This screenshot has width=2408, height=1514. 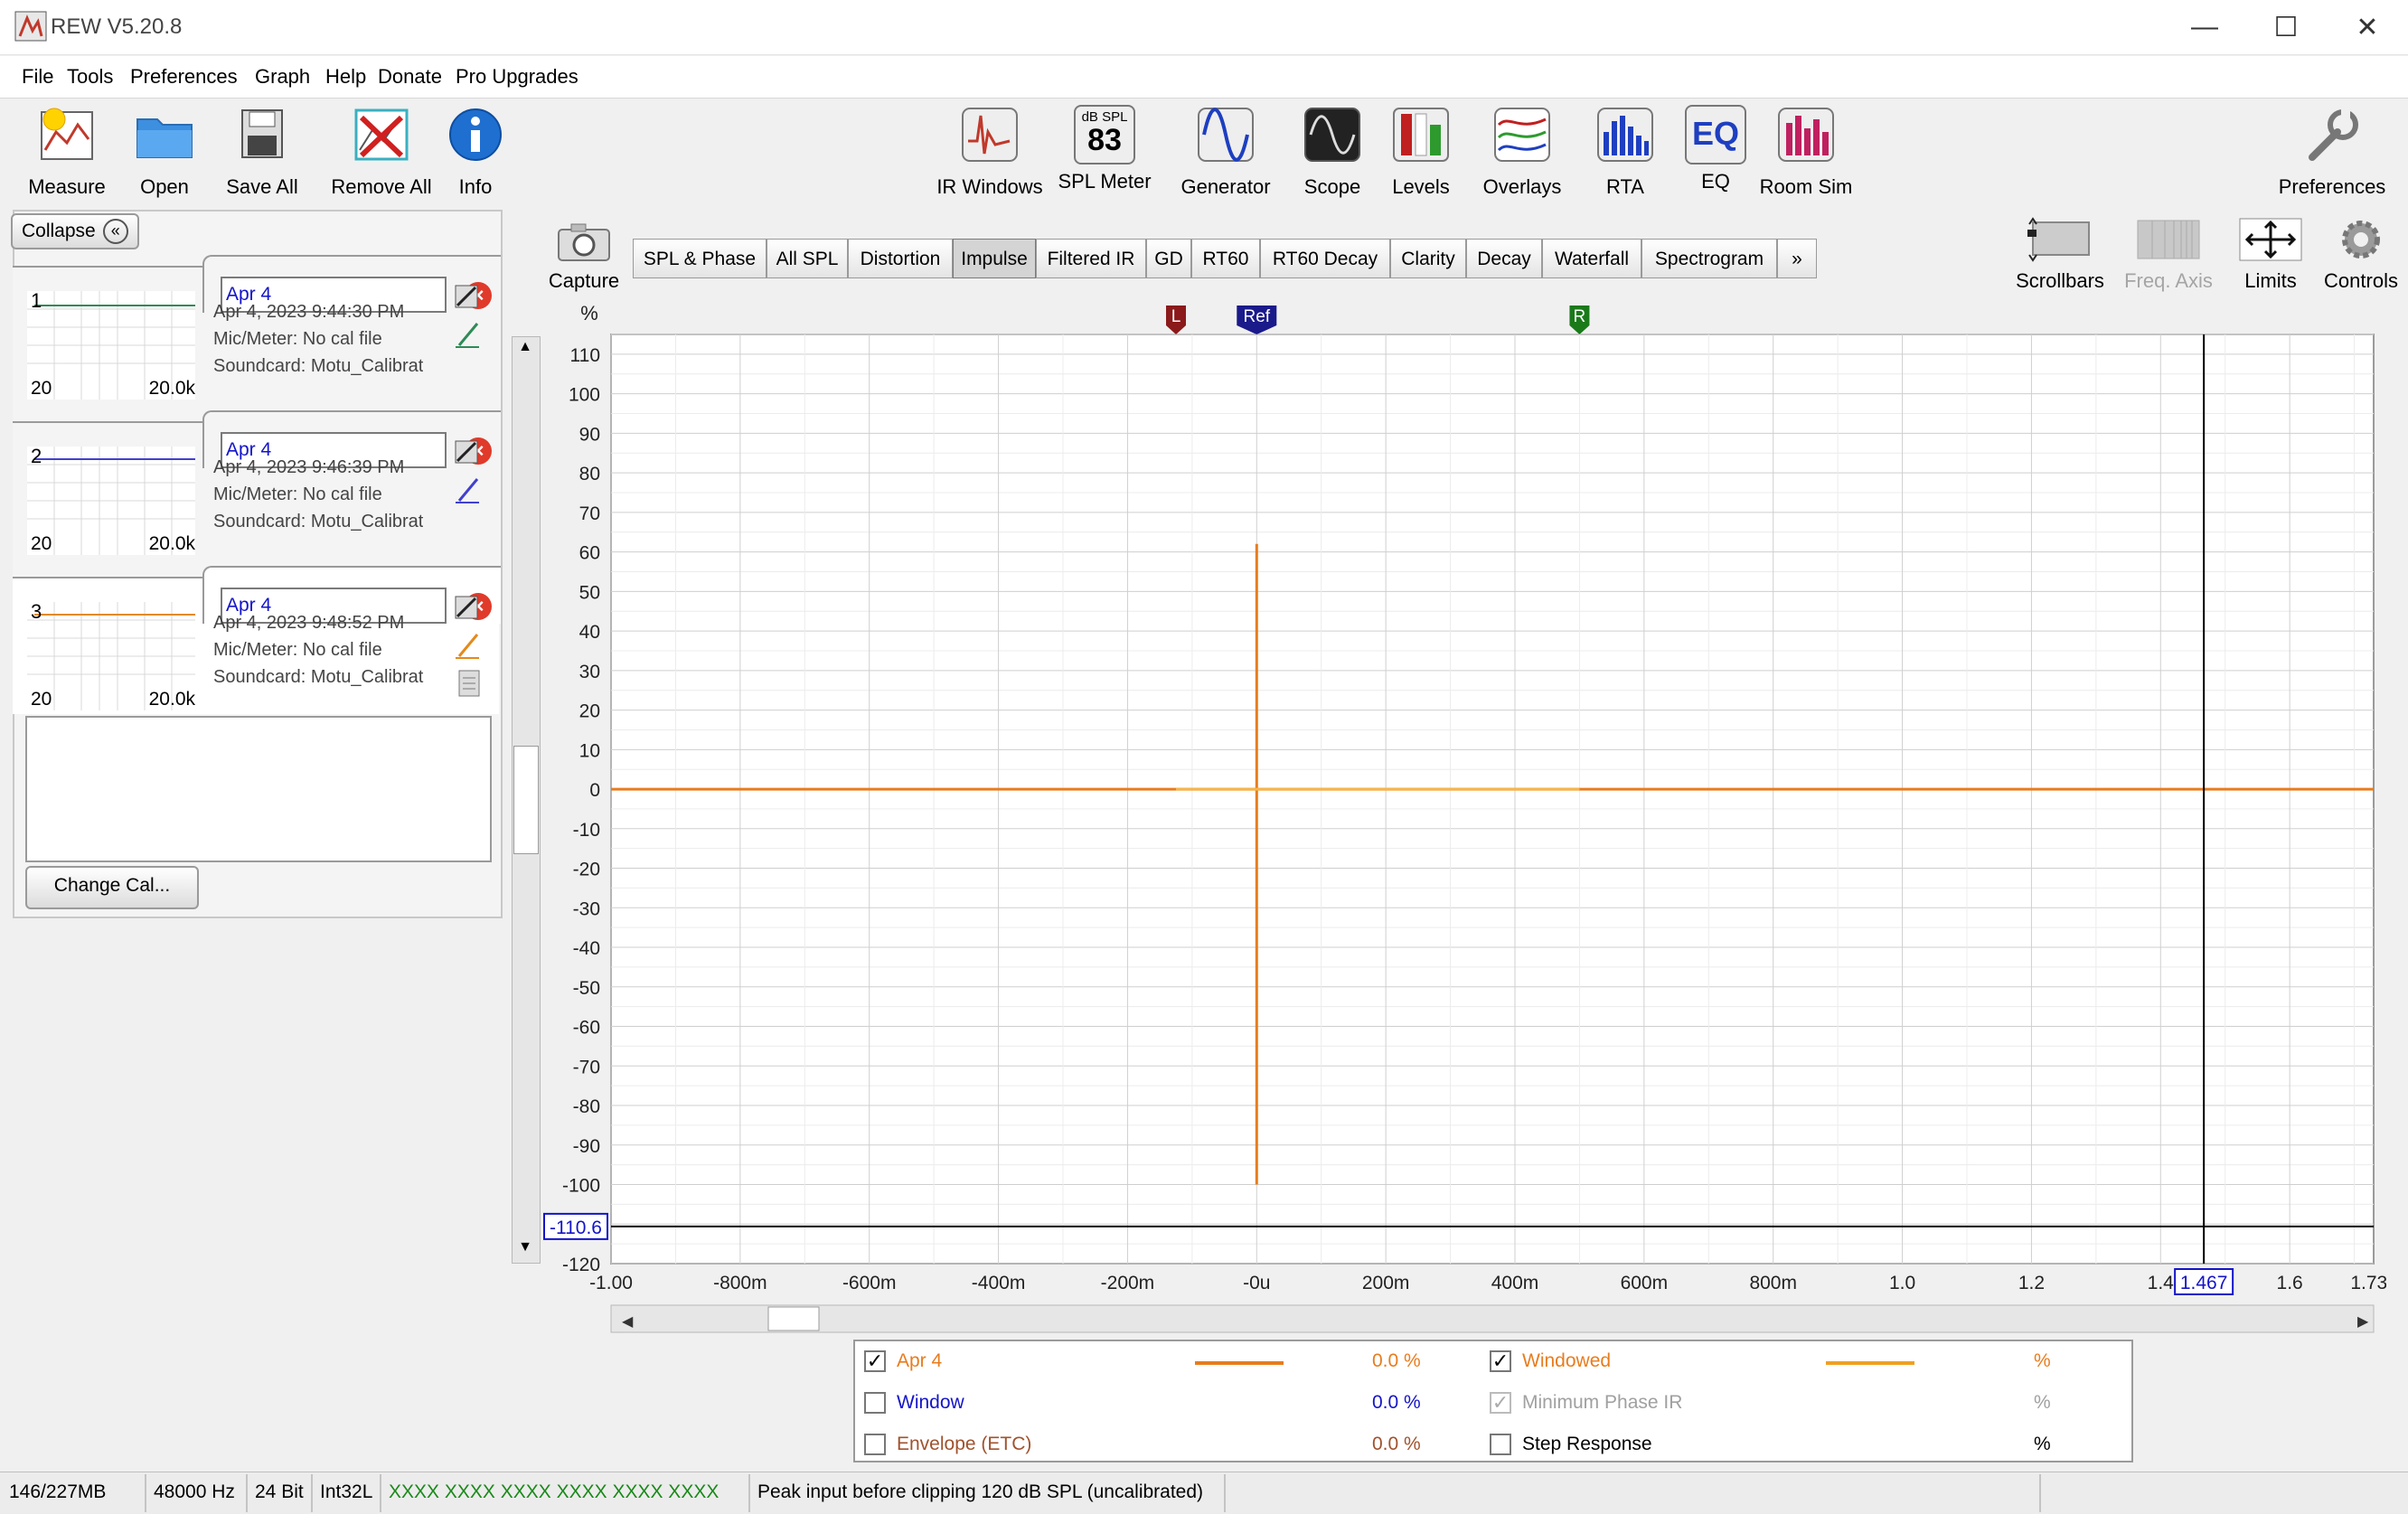 I want to click on levels-button: Levels, so click(x=1421, y=152).